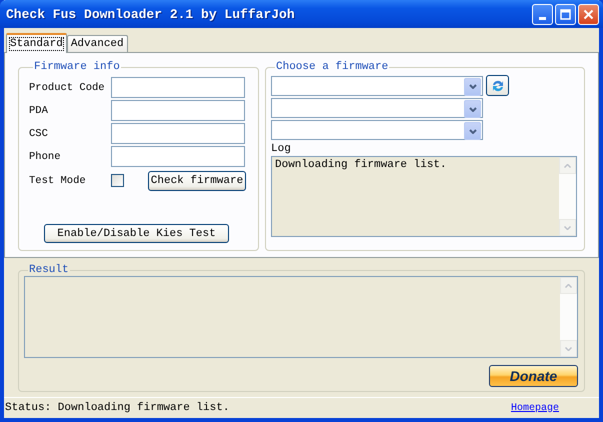 The width and height of the screenshot is (603, 422). What do you see at coordinates (533, 376) in the screenshot?
I see `donate-button: Donate` at bounding box center [533, 376].